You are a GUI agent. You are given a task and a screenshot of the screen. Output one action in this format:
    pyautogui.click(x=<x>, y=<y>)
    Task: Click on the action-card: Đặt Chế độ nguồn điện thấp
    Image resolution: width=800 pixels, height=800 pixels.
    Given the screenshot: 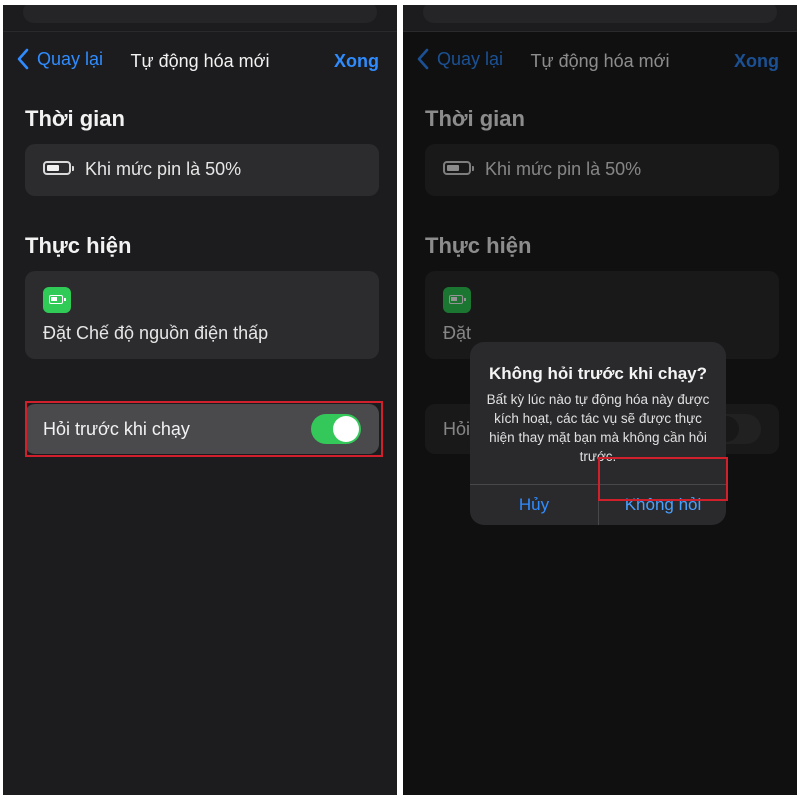 What is the action you would take?
    pyautogui.click(x=202, y=315)
    